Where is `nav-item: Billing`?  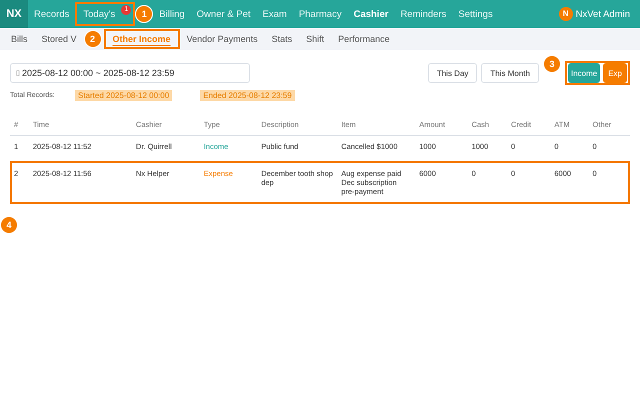 nav-item: Billing is located at coordinates (172, 14).